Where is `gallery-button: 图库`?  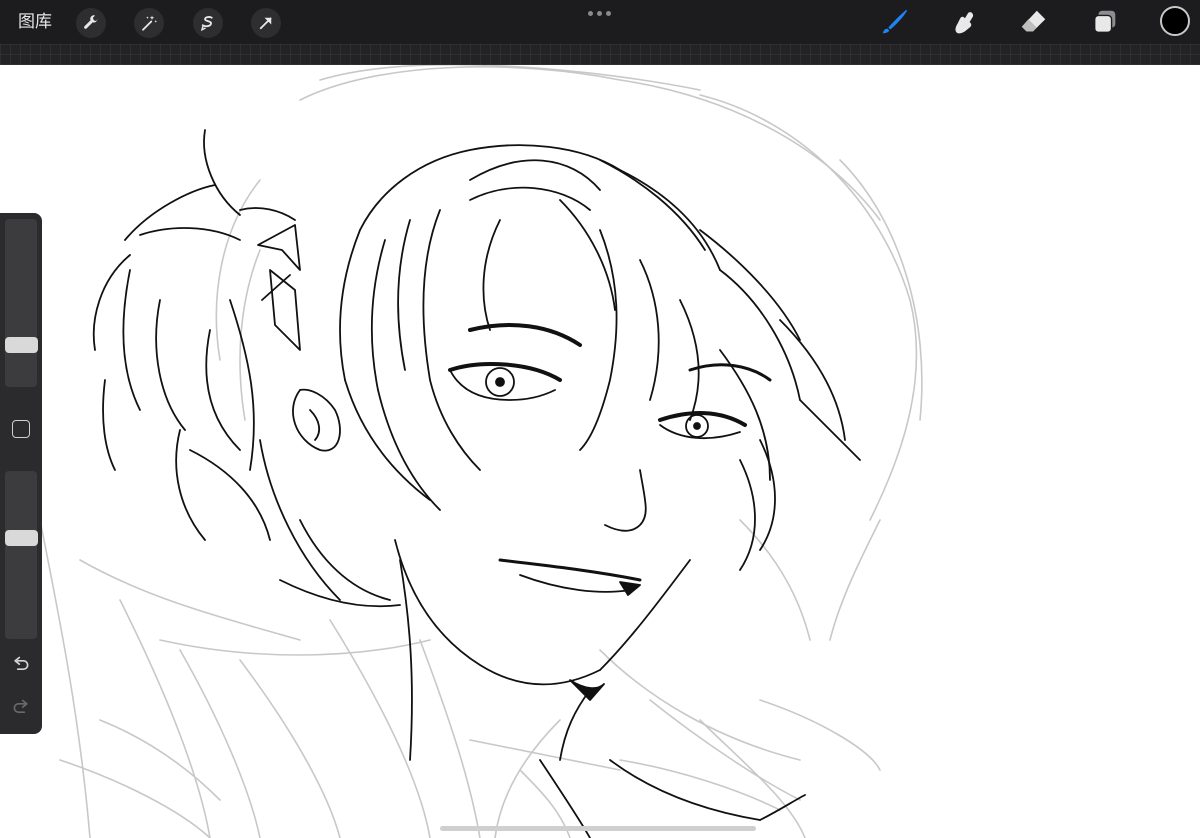 gallery-button: 图库 is located at coordinates (35, 22).